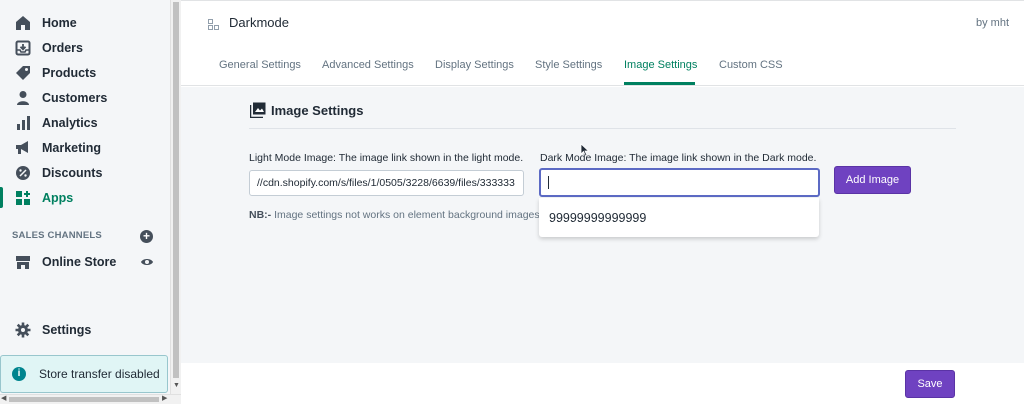 The height and width of the screenshot is (404, 1024). Describe the element at coordinates (57, 235) in the screenshot. I see `sales-channels-heading: SALES CHANNELS` at that location.